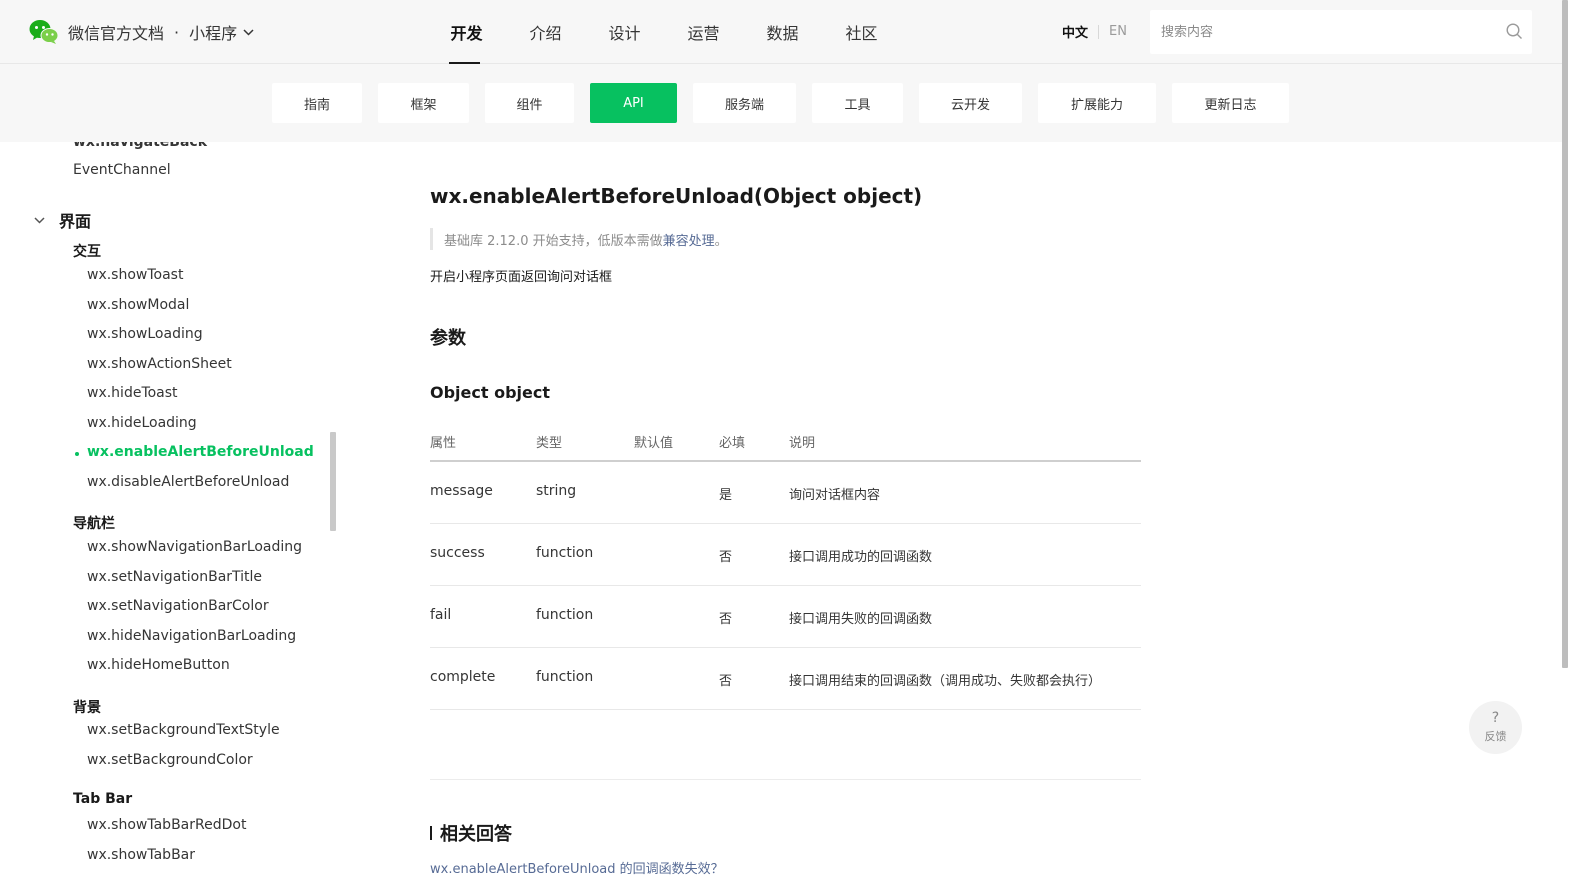 This screenshot has height=882, width=1589. Describe the element at coordinates (970, 103) in the screenshot. I see `tab-cloud: 云开发` at that location.